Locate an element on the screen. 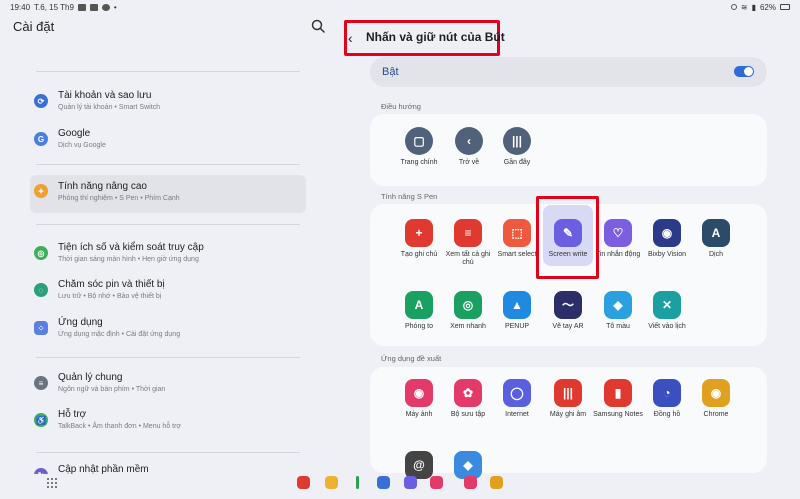  sidebar-item-title: Chăm sóc pin và thiết bị is located at coordinates (111, 284).